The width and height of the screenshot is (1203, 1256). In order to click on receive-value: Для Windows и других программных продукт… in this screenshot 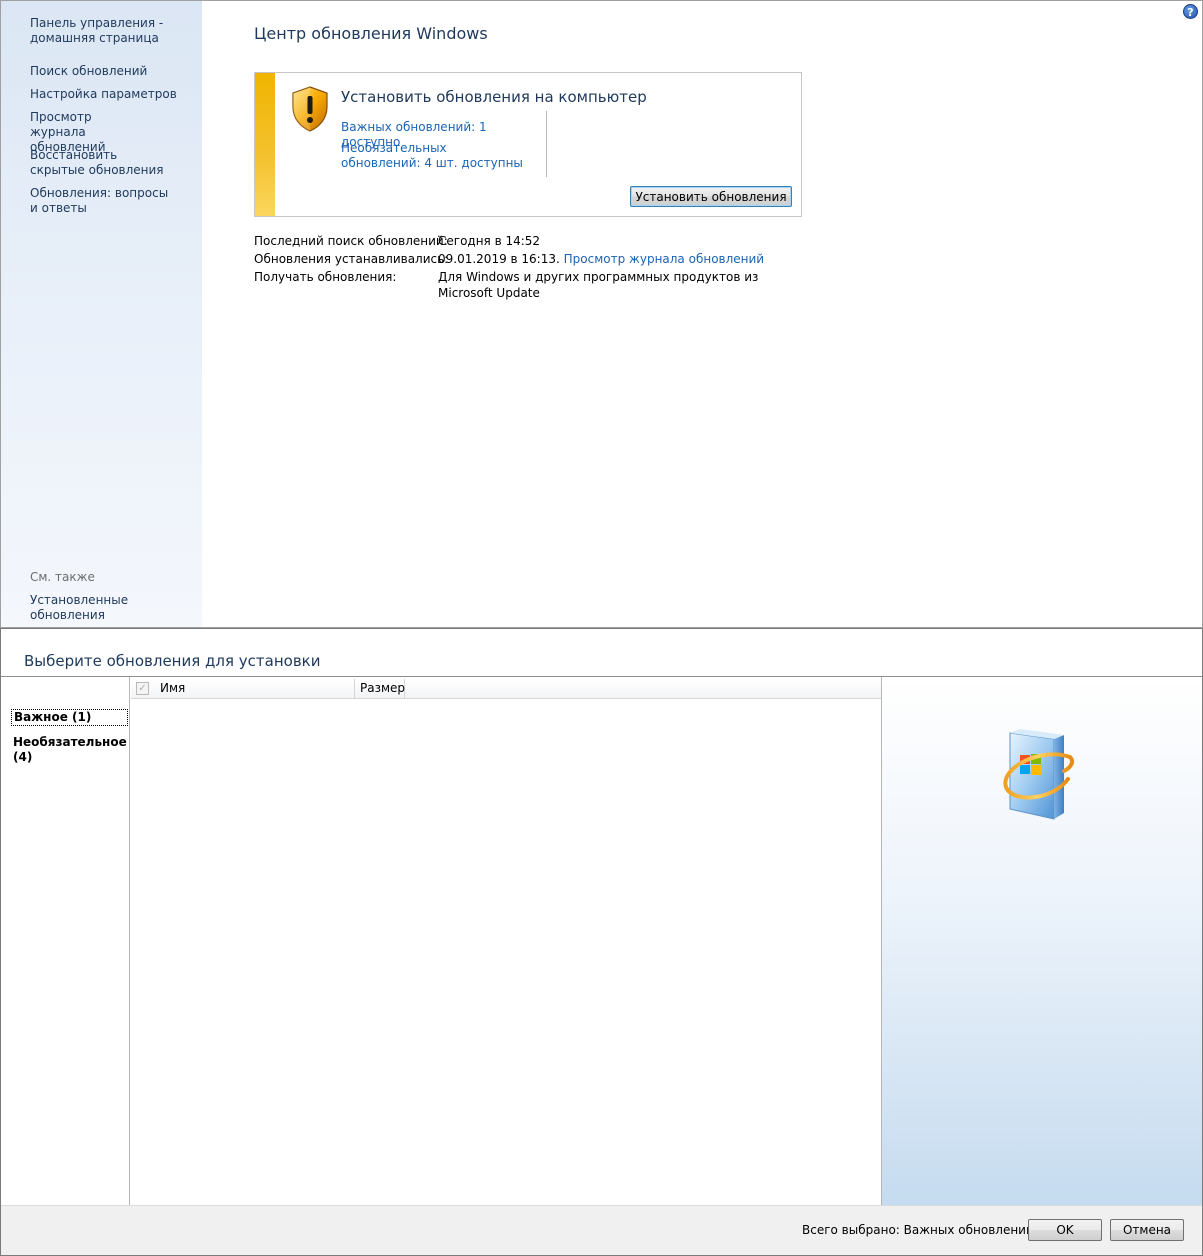, I will do `click(598, 285)`.